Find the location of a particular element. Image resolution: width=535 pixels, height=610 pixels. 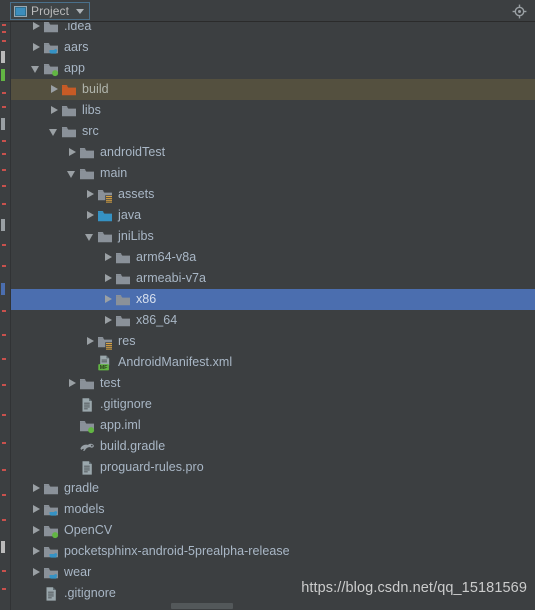

chevron-down-icon is located at coordinates (80, 11).